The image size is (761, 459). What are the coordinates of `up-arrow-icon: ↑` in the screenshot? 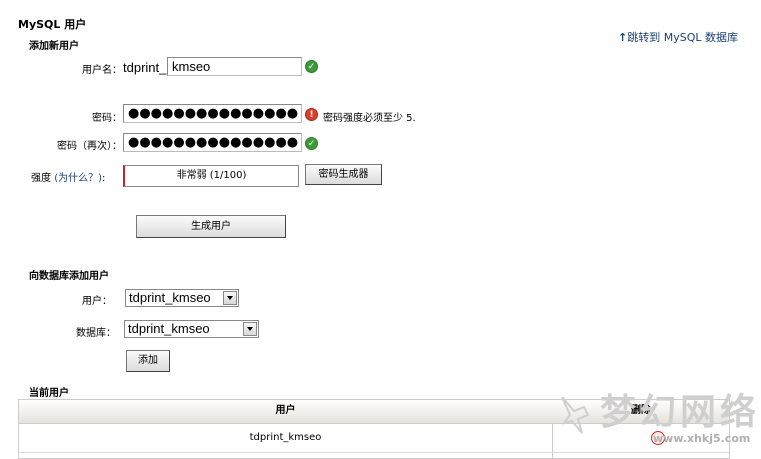 It's located at (623, 37).